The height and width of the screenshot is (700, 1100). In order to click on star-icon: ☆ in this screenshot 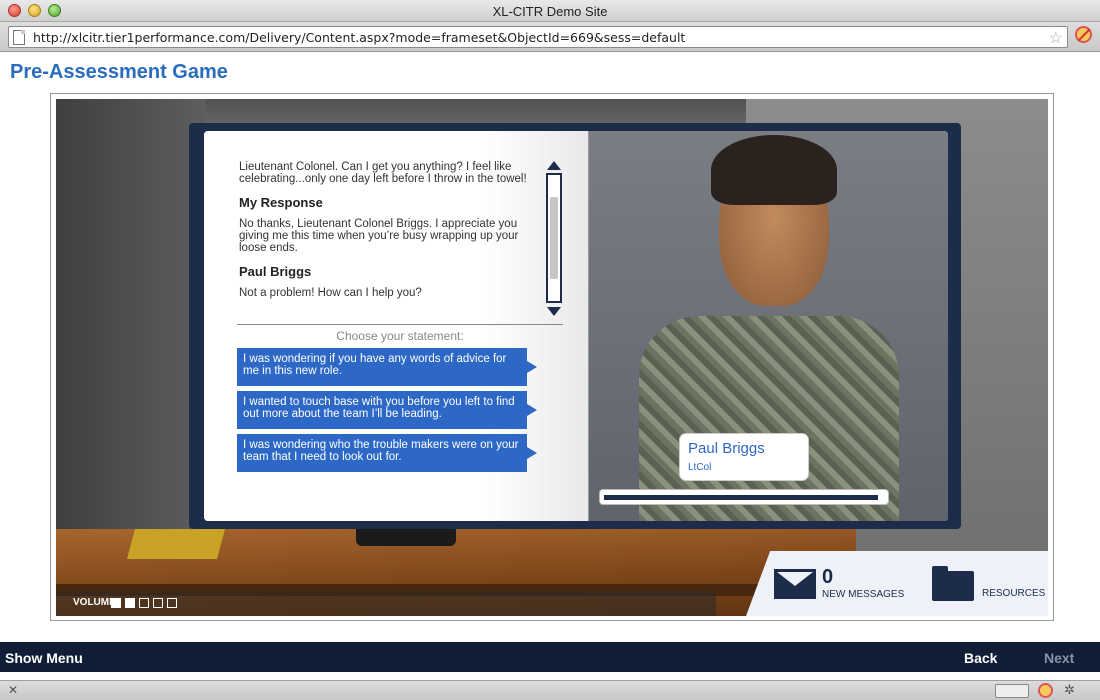, I will do `click(1056, 38)`.